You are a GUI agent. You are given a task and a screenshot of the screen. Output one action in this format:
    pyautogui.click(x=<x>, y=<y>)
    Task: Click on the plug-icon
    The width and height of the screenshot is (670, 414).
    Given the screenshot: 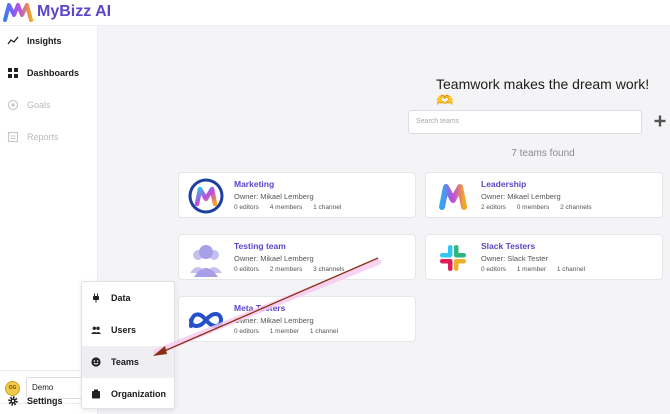 What is the action you would take?
    pyautogui.click(x=96, y=298)
    